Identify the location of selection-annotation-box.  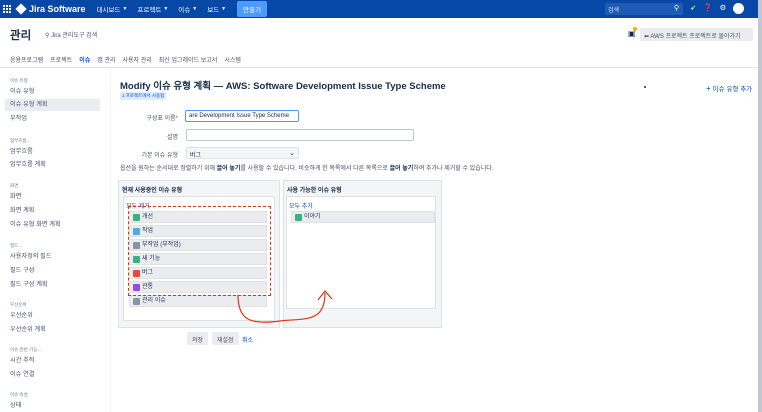
(199, 251).